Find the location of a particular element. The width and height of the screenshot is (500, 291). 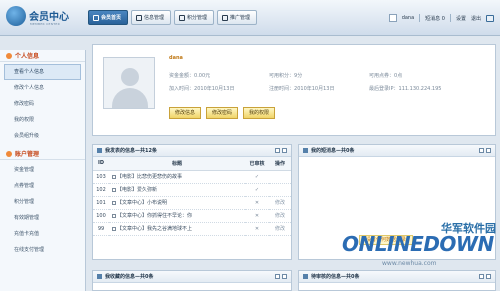

tab-label: 信息管理 is located at coordinates (154, 18).